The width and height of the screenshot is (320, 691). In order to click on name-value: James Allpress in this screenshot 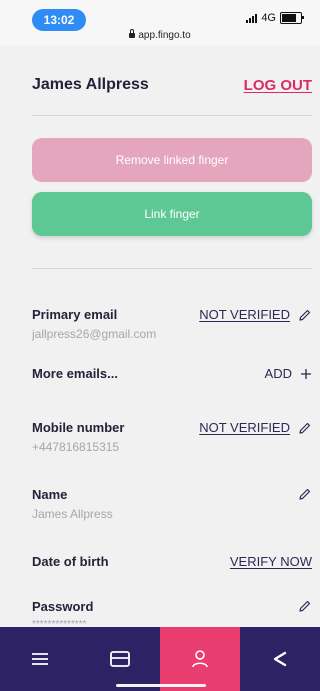, I will do `click(72, 514)`.